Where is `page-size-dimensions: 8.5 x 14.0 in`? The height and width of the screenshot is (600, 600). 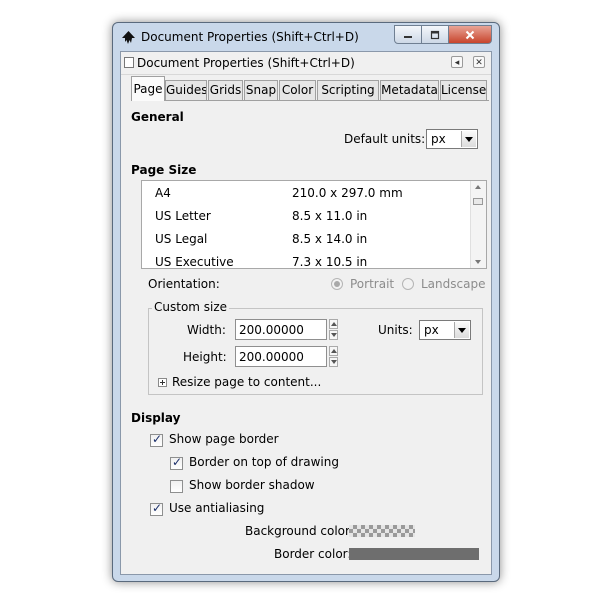 page-size-dimensions: 8.5 x 14.0 in is located at coordinates (330, 239).